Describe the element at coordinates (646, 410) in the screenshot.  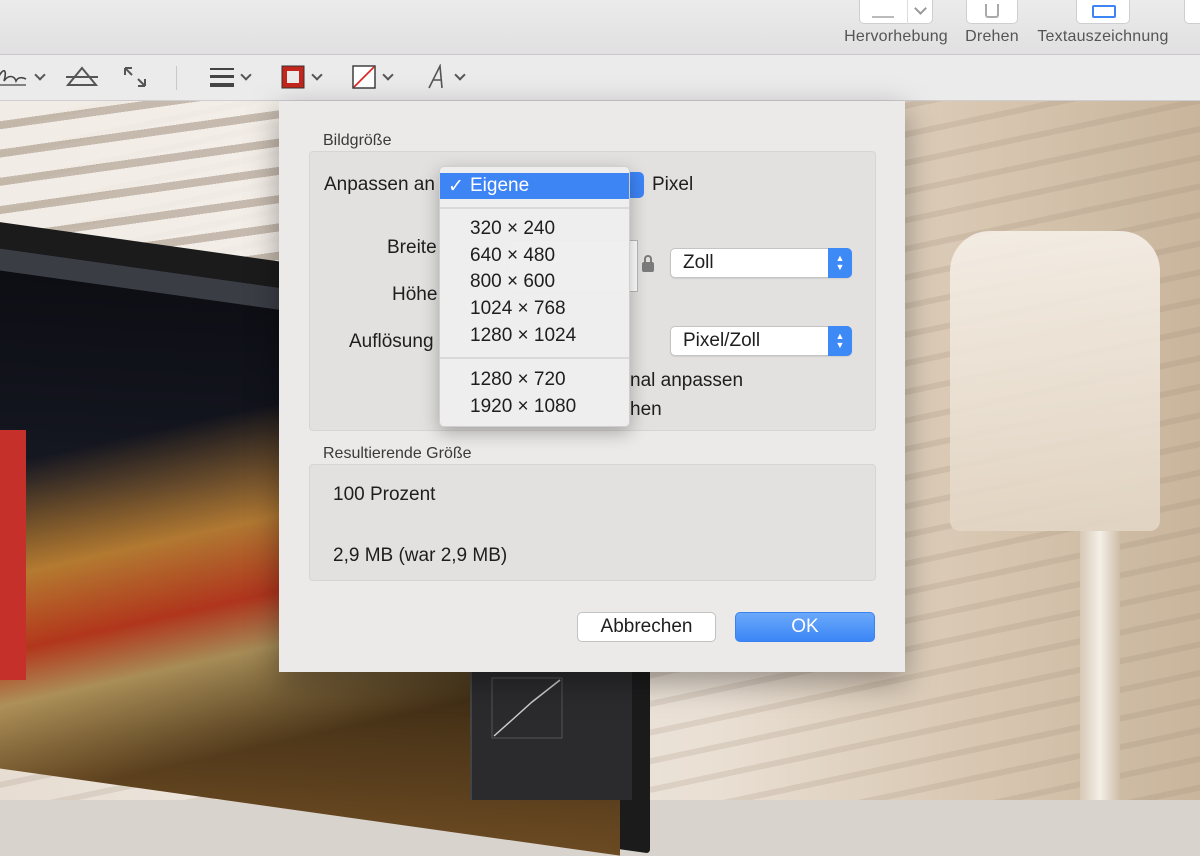
I see `resample-label: hen` at that location.